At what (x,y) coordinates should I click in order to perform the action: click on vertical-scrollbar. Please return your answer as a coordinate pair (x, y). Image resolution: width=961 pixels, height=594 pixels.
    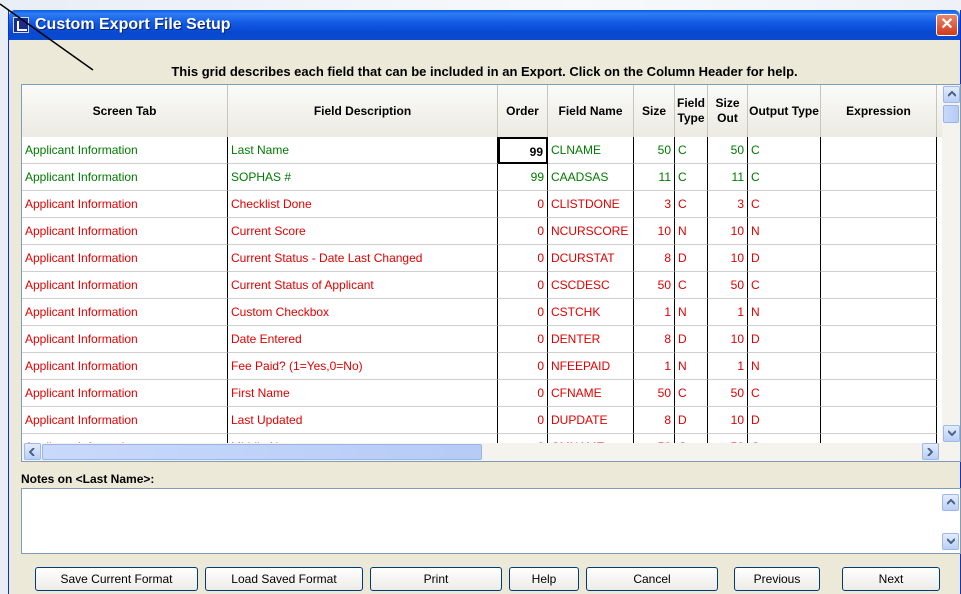
    Looking at the image, I should click on (951, 264).